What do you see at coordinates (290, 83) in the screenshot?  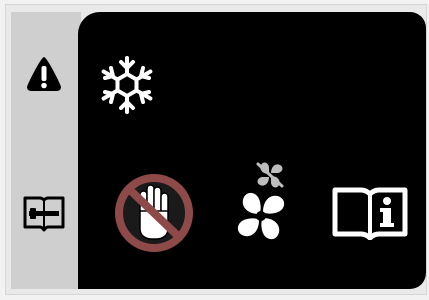 I see `status-readout` at bounding box center [290, 83].